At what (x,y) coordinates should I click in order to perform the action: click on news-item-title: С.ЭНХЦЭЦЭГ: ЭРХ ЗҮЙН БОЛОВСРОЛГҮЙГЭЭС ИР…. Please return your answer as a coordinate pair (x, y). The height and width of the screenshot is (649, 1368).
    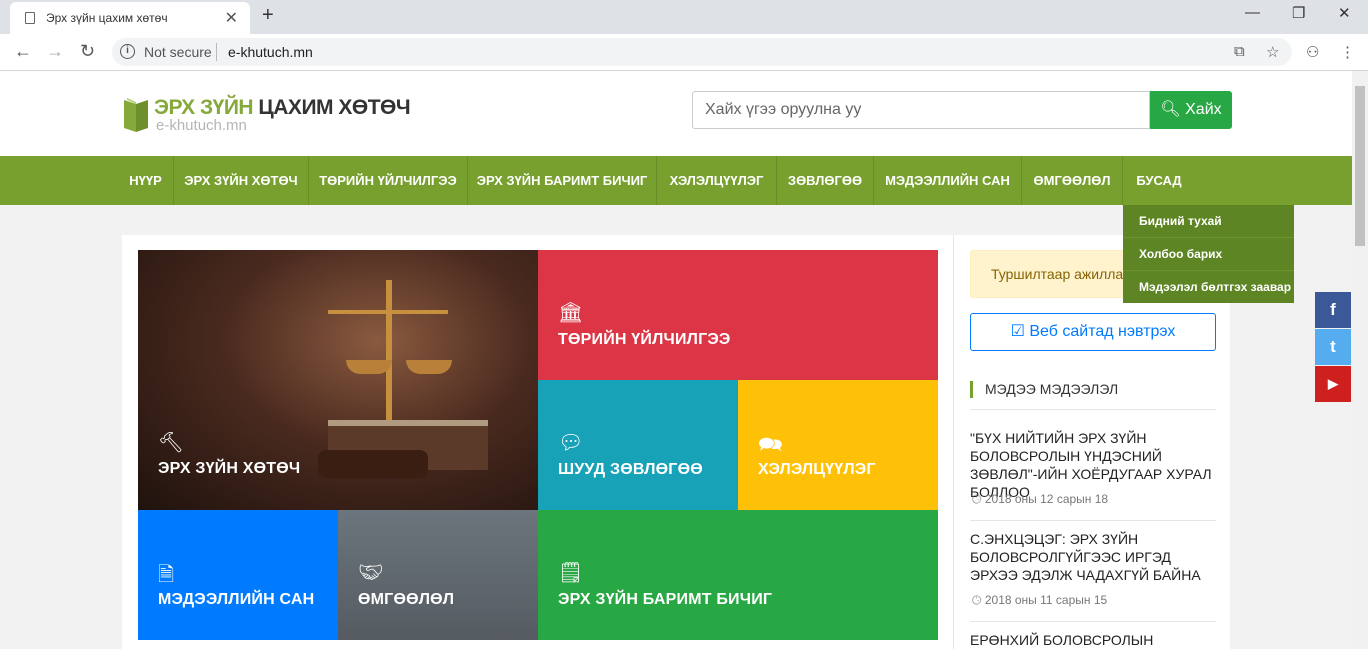
    Looking at the image, I should click on (1093, 557).